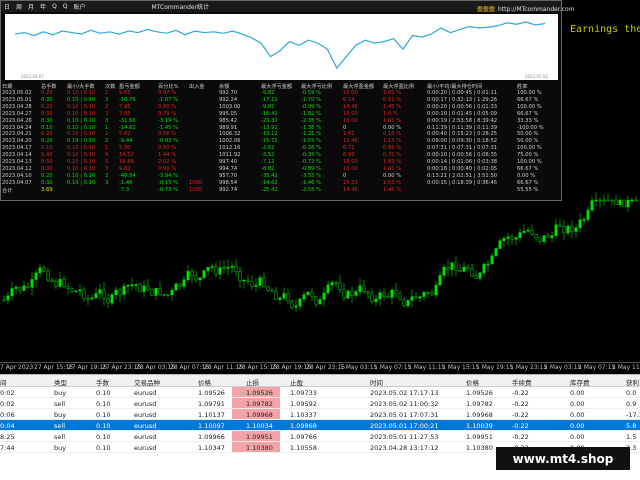  What do you see at coordinates (107, 155) in the screenshot?
I see `stats-cell: 4` at bounding box center [107, 155].